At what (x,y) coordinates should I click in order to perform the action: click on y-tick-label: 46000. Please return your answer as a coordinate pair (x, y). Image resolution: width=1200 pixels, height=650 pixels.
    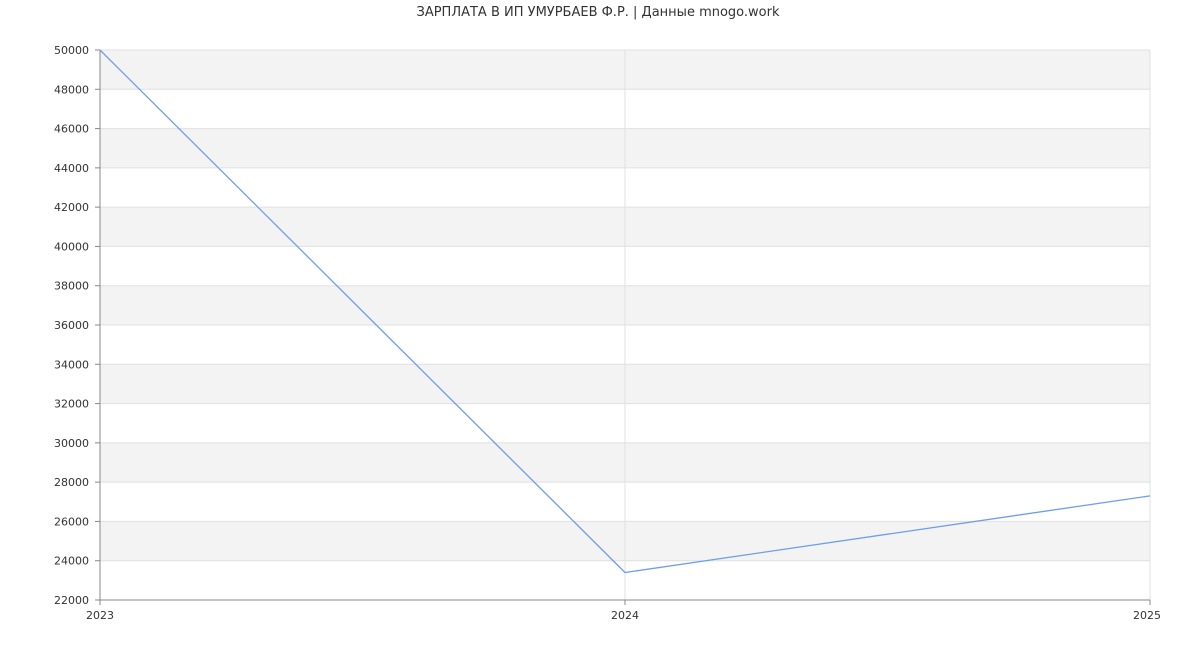
    Looking at the image, I should click on (71, 129).